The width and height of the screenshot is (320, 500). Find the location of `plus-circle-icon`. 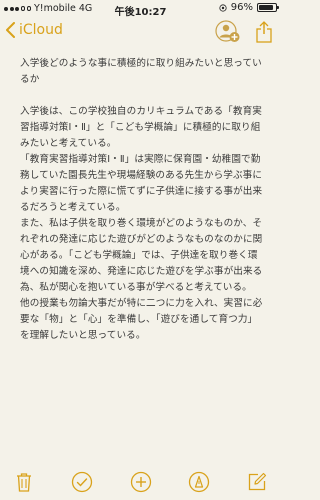

plus-circle-icon is located at coordinates (140, 482).